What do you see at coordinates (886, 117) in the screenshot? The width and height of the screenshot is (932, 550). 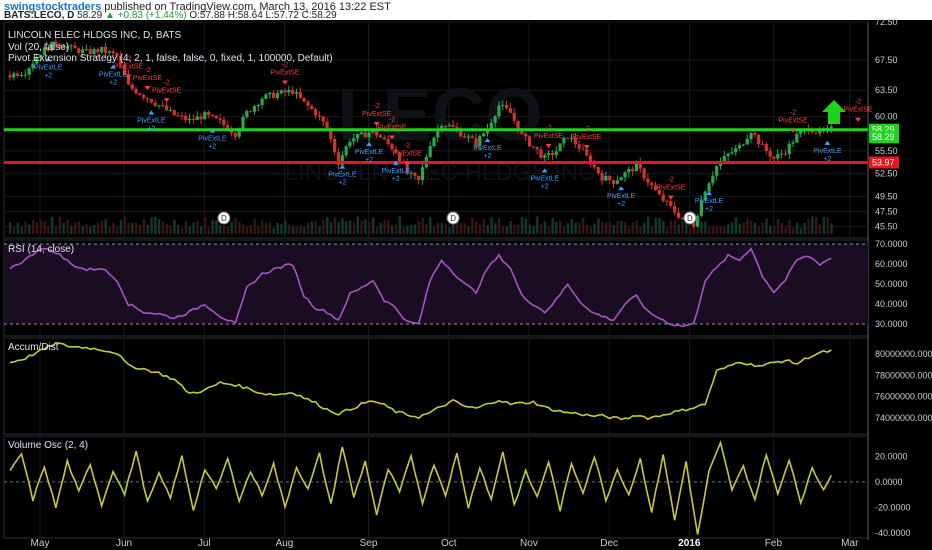 I see `y-tick-label: 60.00` at bounding box center [886, 117].